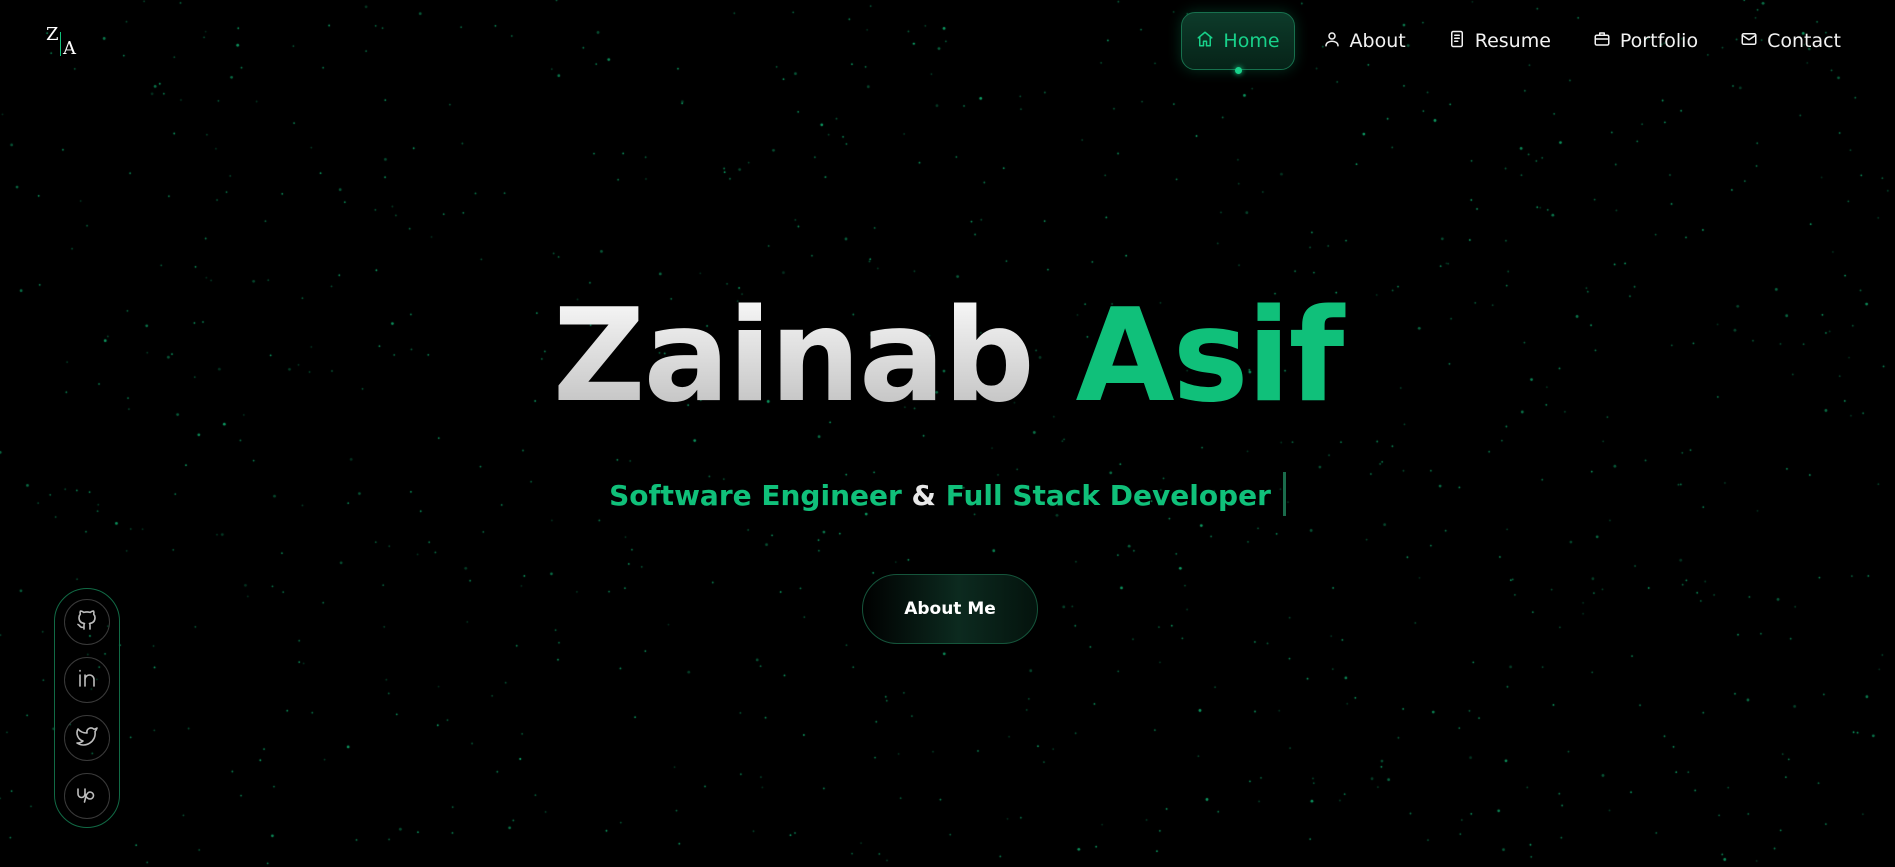 This screenshot has height=867, width=1895. What do you see at coordinates (1108, 495) in the screenshot?
I see `role-full-stack-developer: Full Stack Developer` at bounding box center [1108, 495].